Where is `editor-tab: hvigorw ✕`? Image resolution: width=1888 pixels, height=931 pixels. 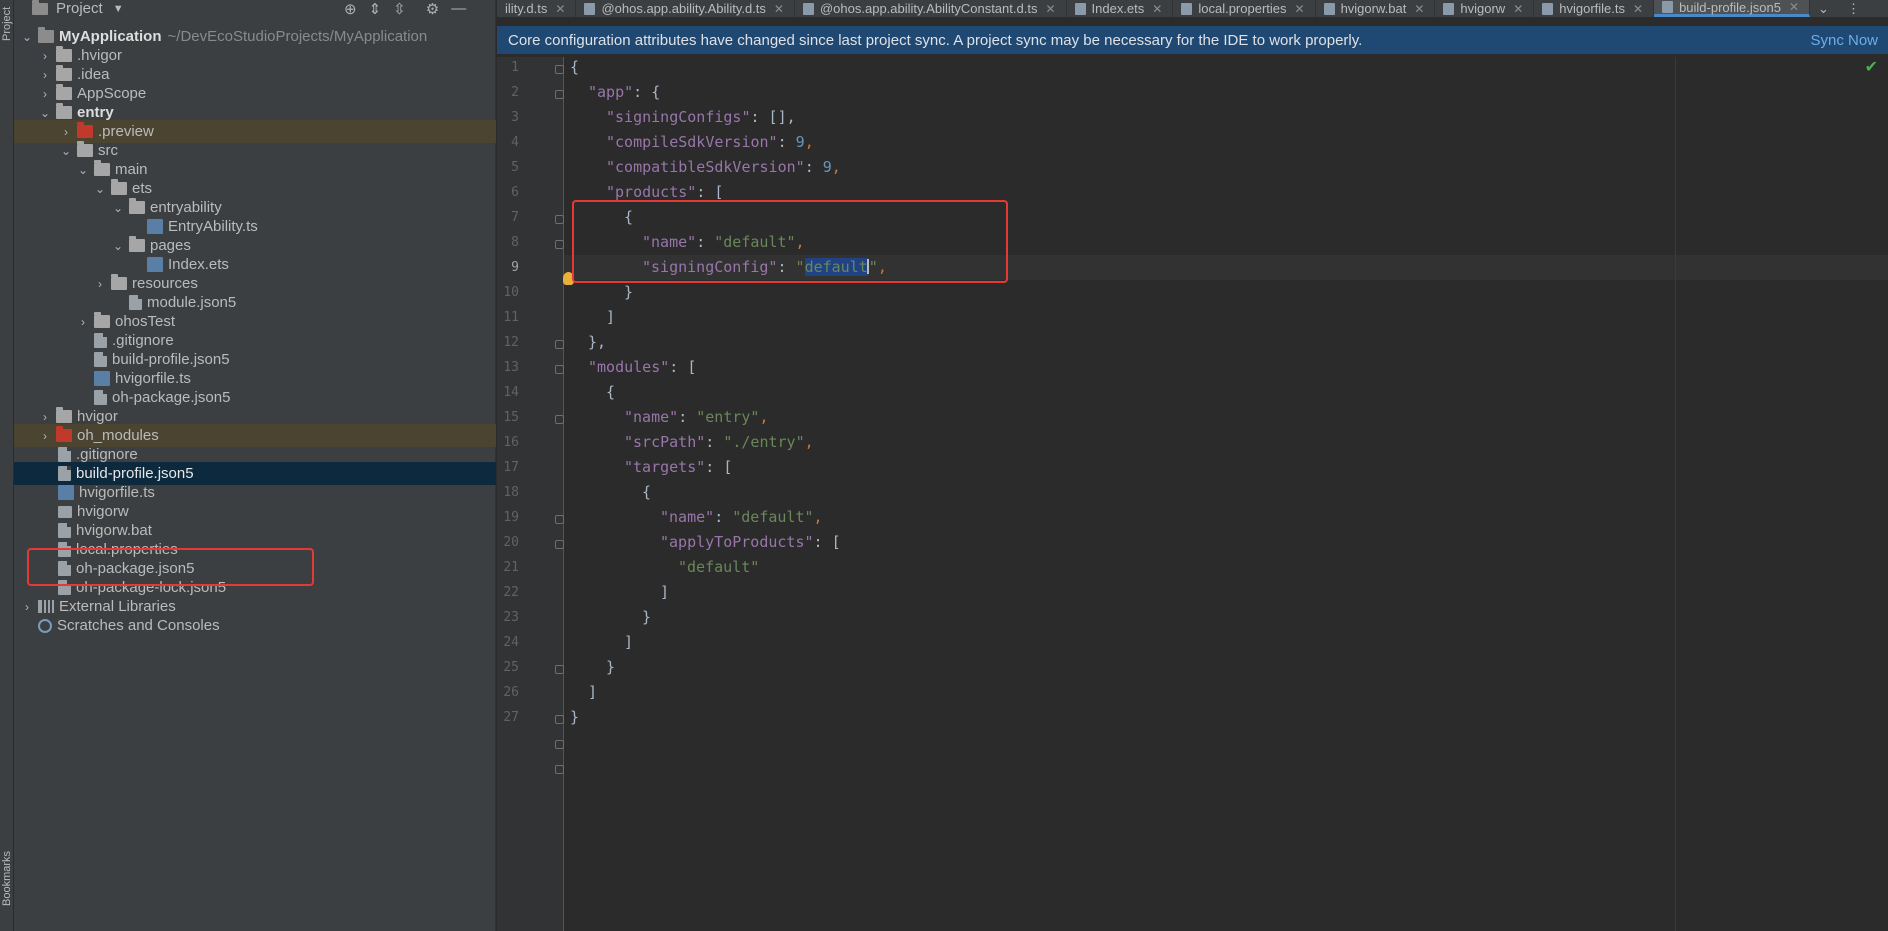
editor-tab: hvigorw ✕ is located at coordinates (1485, 8).